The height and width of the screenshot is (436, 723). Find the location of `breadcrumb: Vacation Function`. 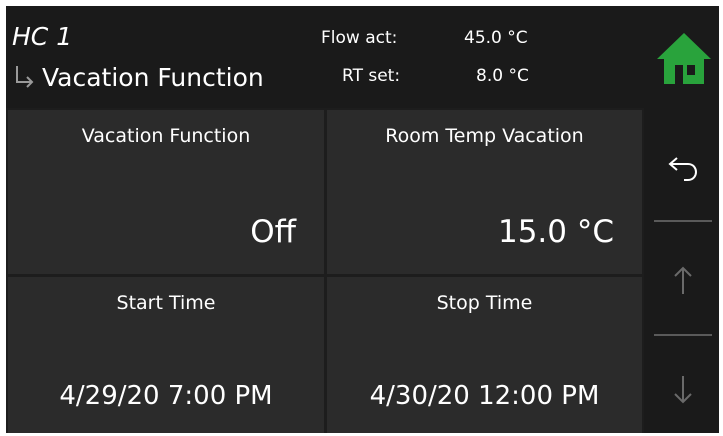

breadcrumb: Vacation Function is located at coordinates (139, 77).